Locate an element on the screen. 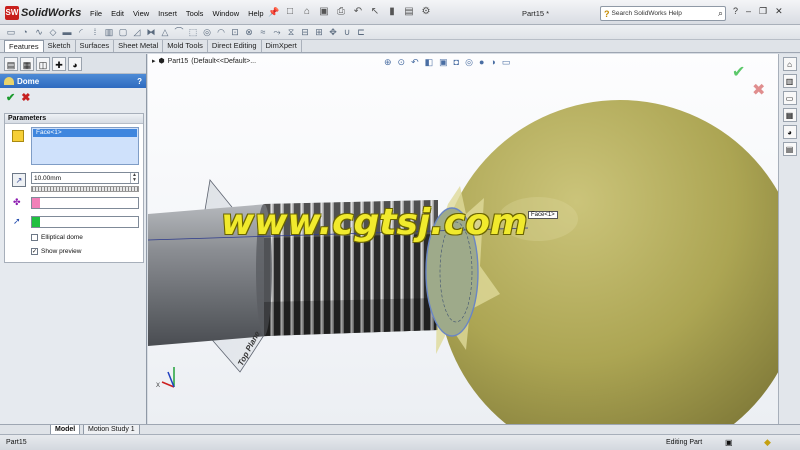 Image resolution: width=800 pixels, height=450 pixels. app-logo: SW SolidWorks is located at coordinates (43, 12).